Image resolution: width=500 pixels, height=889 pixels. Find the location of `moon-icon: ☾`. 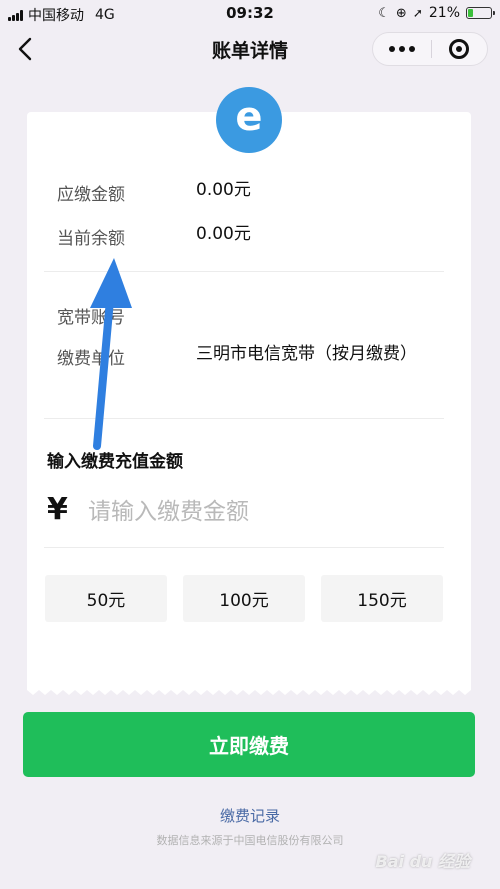

moon-icon: ☾ is located at coordinates (384, 13).